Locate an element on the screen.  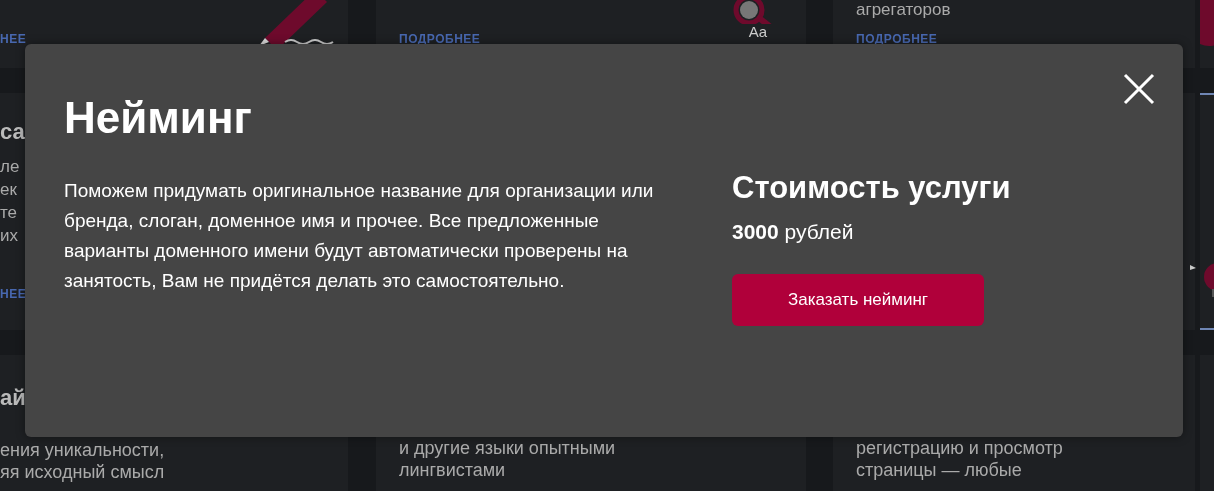
price-title: Стоимость услуги is located at coordinates (871, 188).